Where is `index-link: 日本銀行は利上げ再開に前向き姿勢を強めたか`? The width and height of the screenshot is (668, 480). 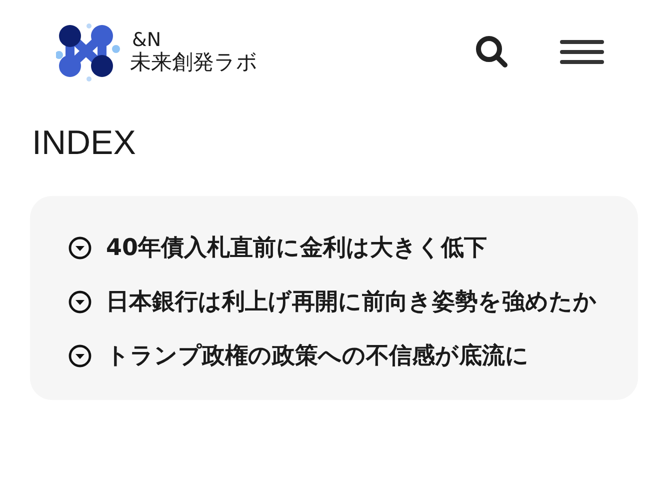
index-link: 日本銀行は利上げ再開に前向き姿勢を強めたか is located at coordinates (351, 302).